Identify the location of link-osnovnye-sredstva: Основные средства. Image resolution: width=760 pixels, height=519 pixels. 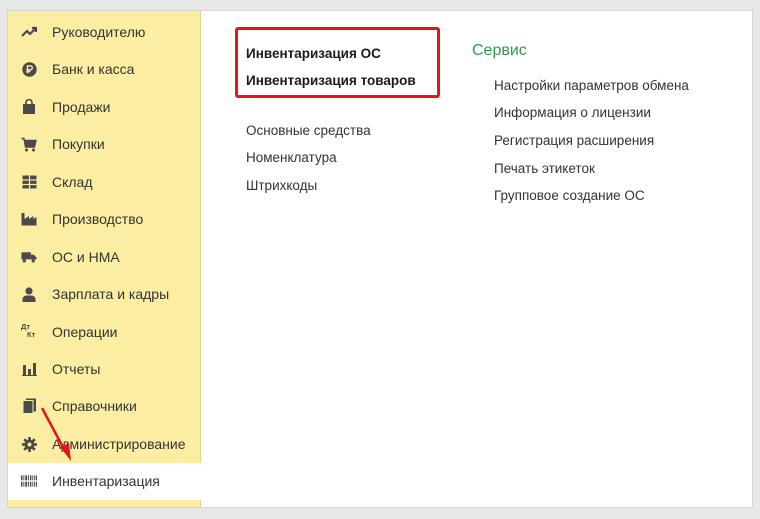
(308, 131).